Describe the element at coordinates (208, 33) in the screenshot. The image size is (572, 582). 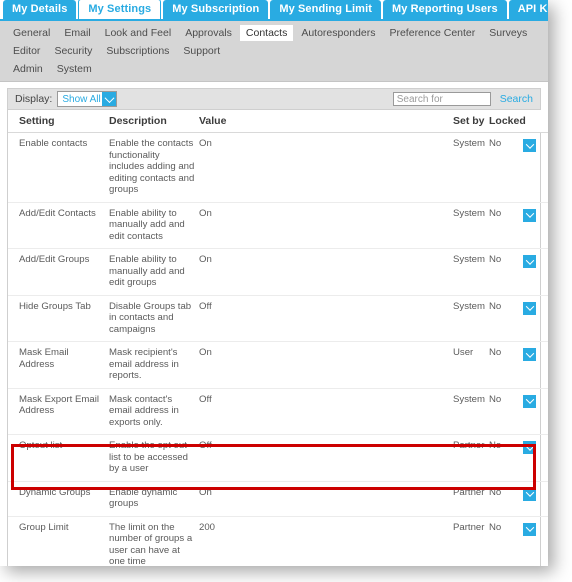
I see `secondary-nav-item-approvals: Approvals` at that location.